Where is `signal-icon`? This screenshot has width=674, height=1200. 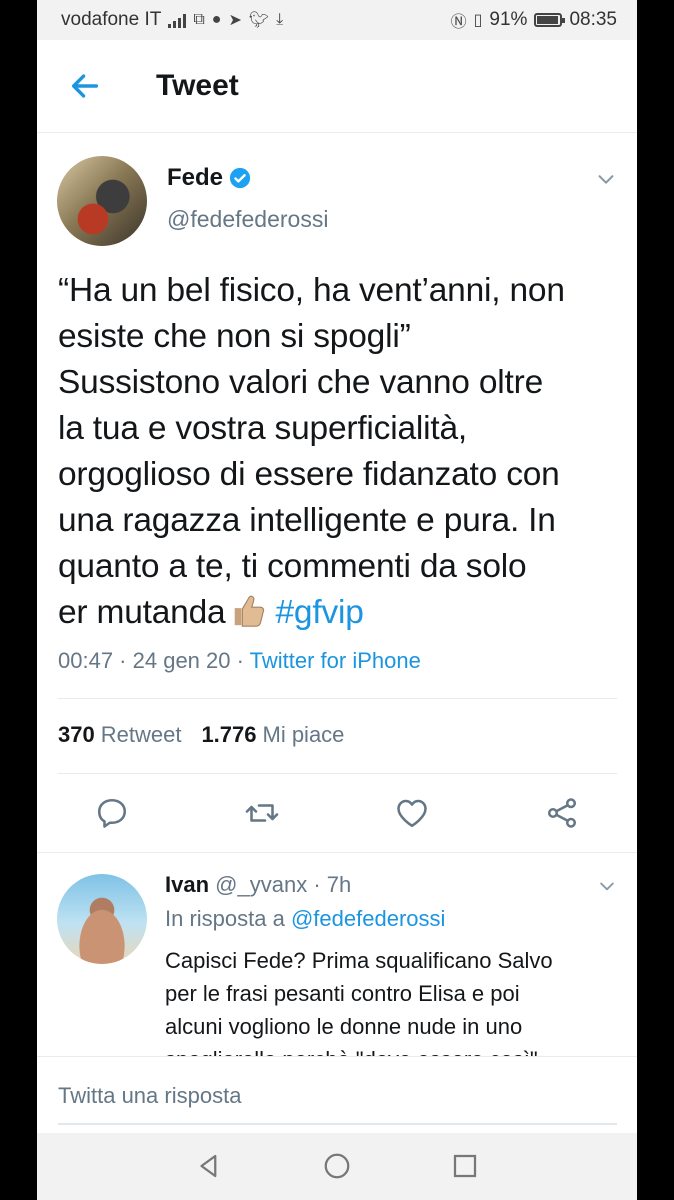 signal-icon is located at coordinates (177, 20).